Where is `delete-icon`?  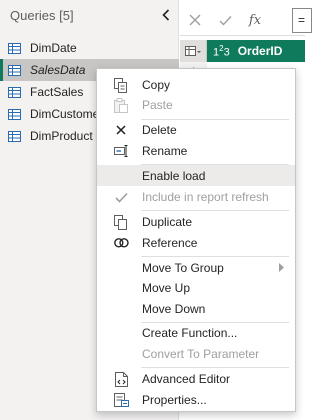
delete-icon is located at coordinates (121, 130).